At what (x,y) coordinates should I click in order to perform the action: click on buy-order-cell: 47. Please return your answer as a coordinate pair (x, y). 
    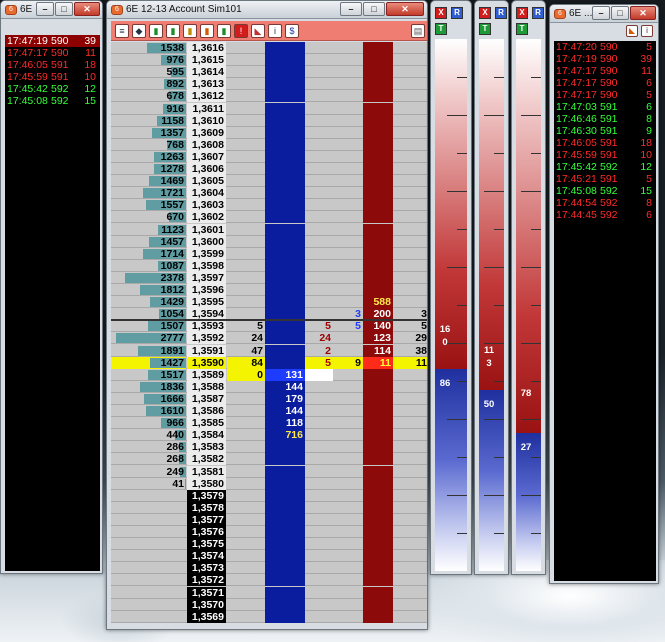
    Looking at the image, I should click on (246, 351).